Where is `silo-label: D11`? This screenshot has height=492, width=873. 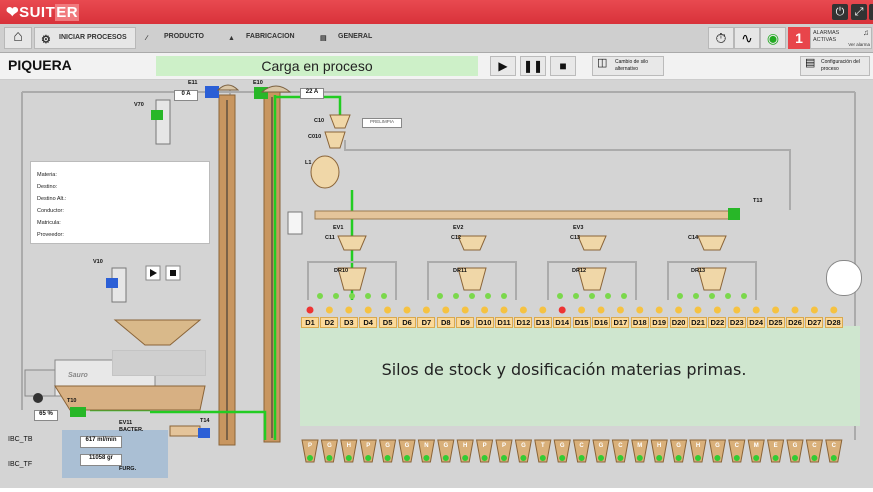
silo-label: D11 is located at coordinates (504, 322).